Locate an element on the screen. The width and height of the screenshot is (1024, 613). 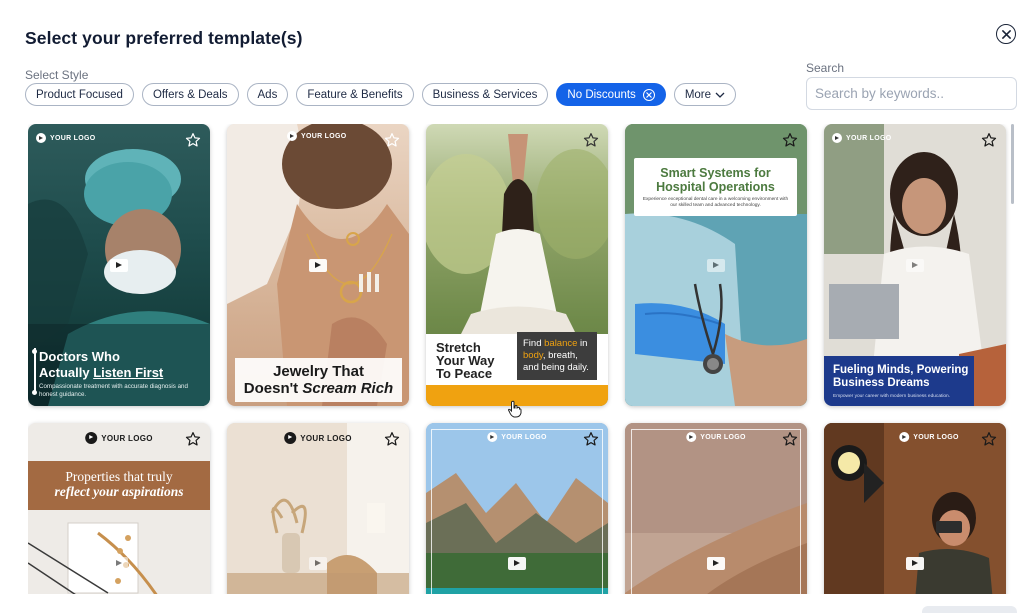
card-heading: Business Dreams is located at coordinates (881, 383).